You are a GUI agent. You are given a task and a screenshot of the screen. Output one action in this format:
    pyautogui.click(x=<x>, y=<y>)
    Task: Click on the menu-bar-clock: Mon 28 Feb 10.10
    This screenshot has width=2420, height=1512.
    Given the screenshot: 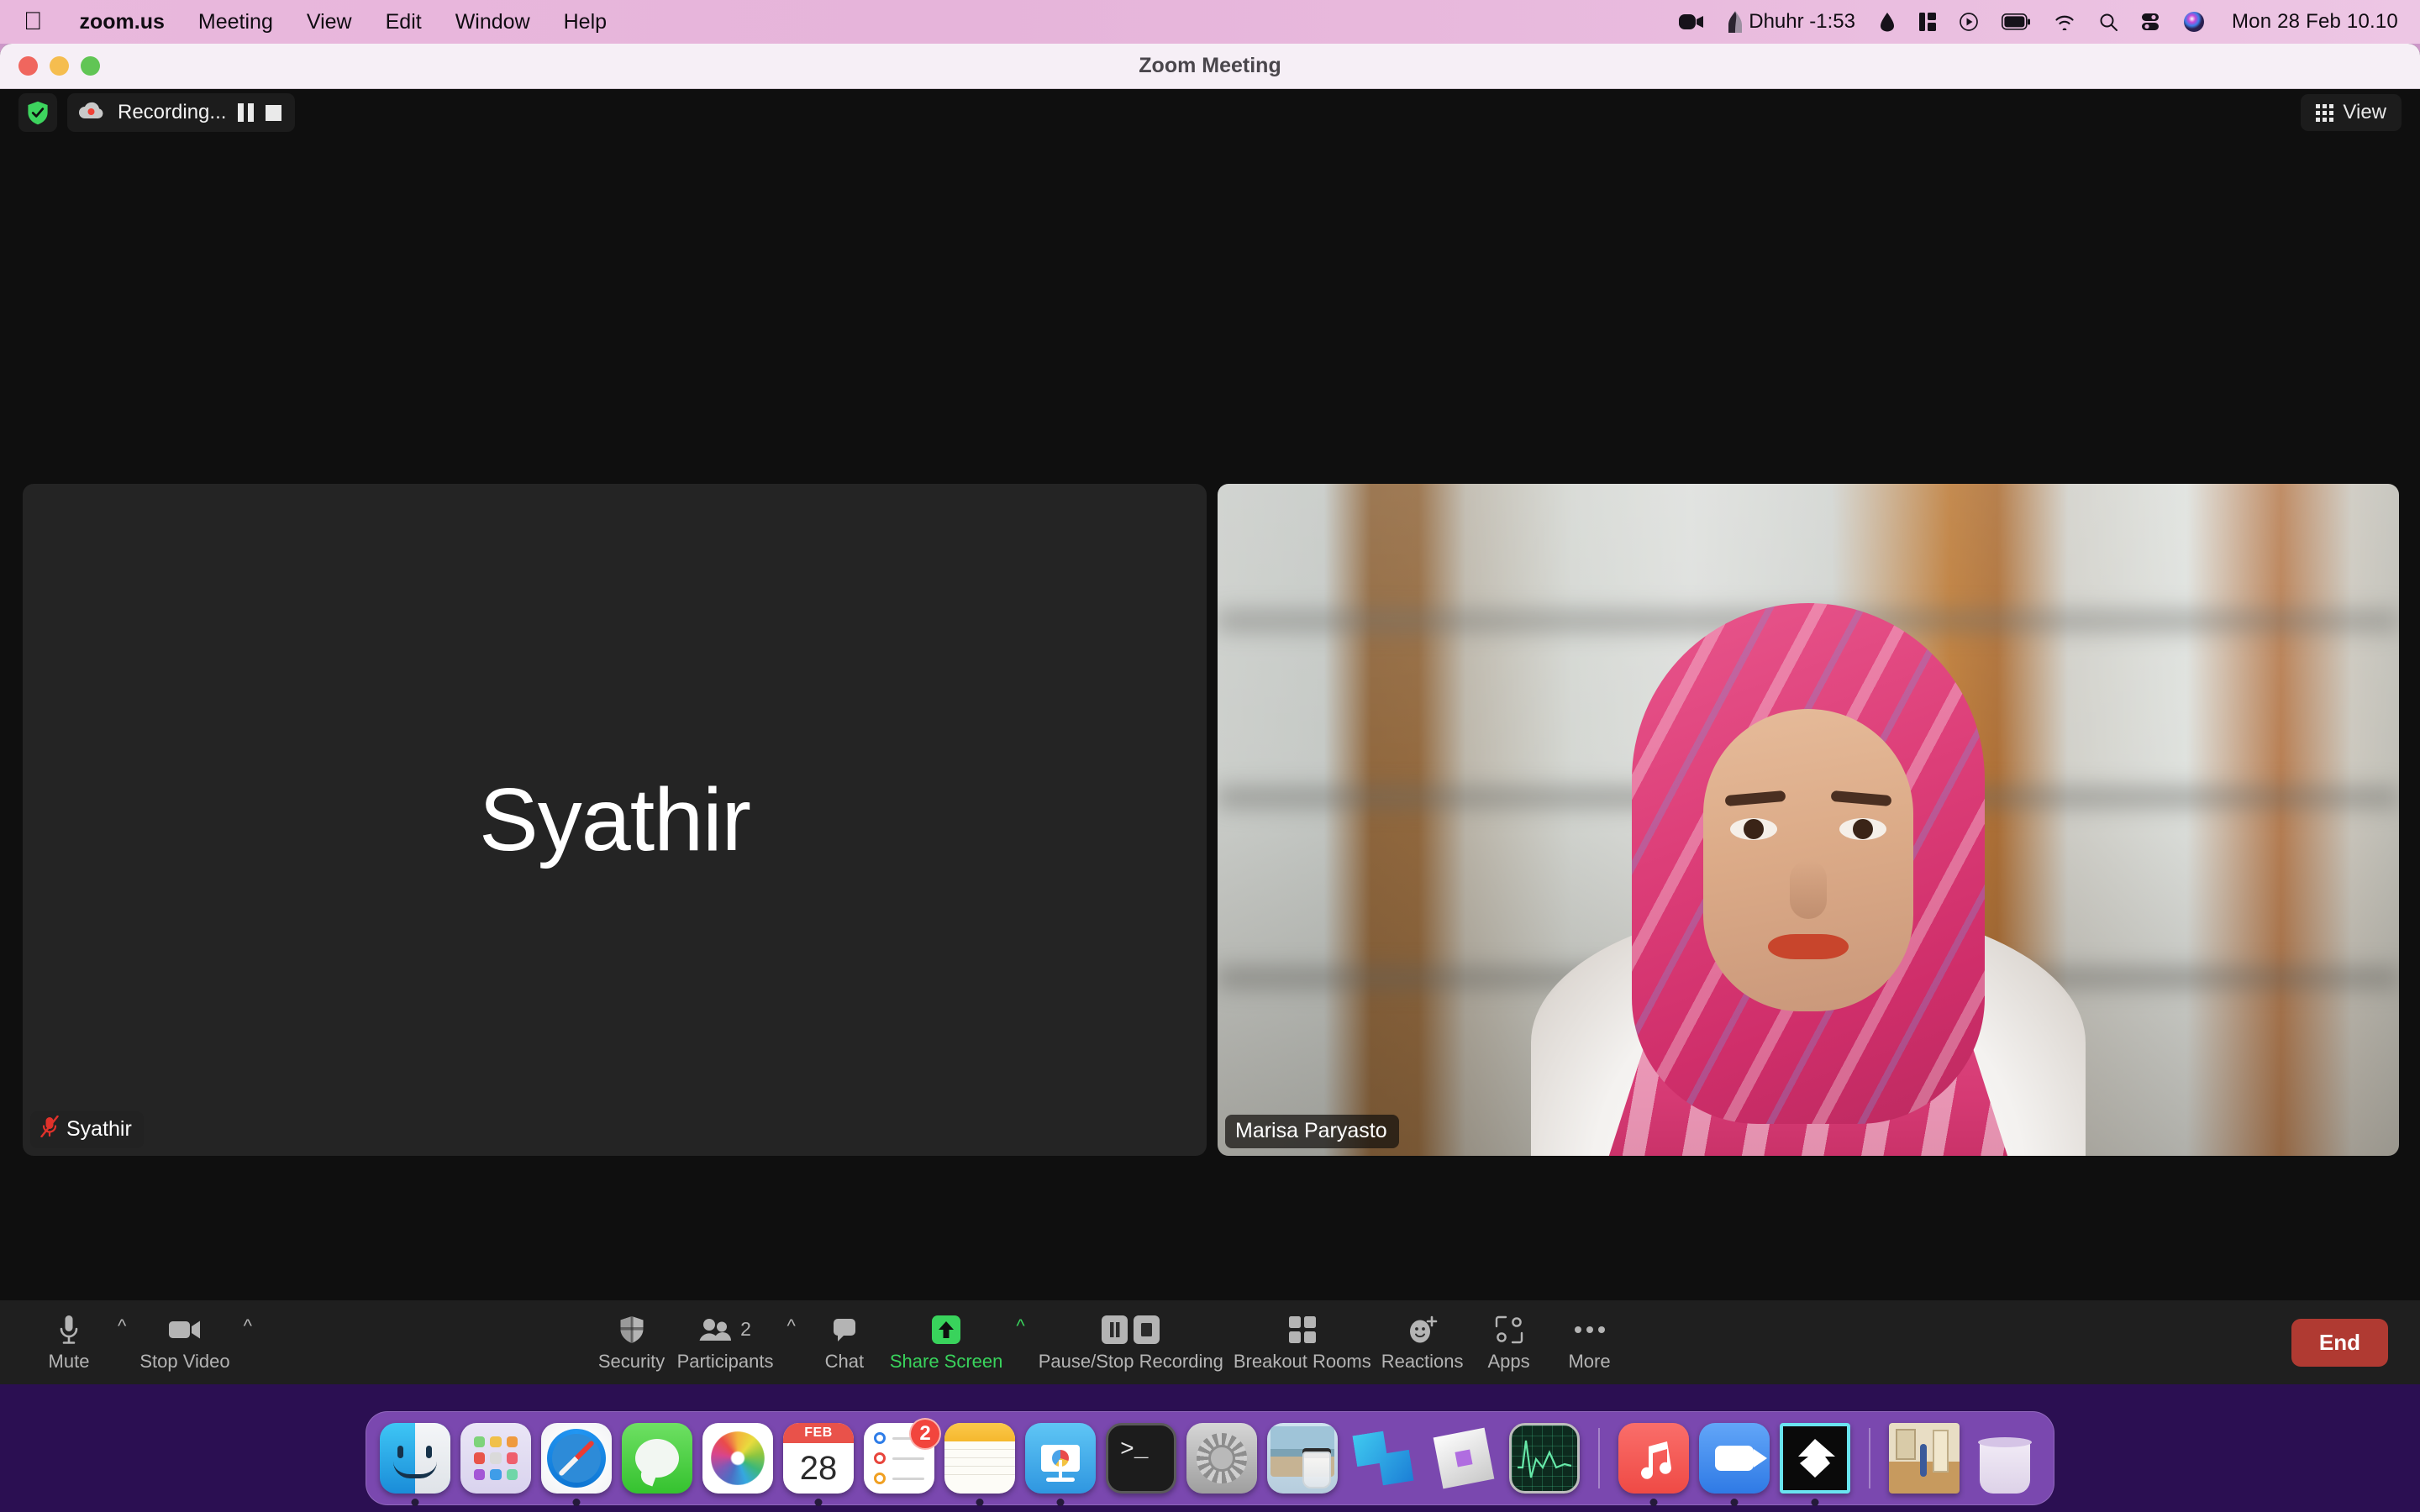 What is the action you would take?
    pyautogui.click(x=2315, y=22)
    